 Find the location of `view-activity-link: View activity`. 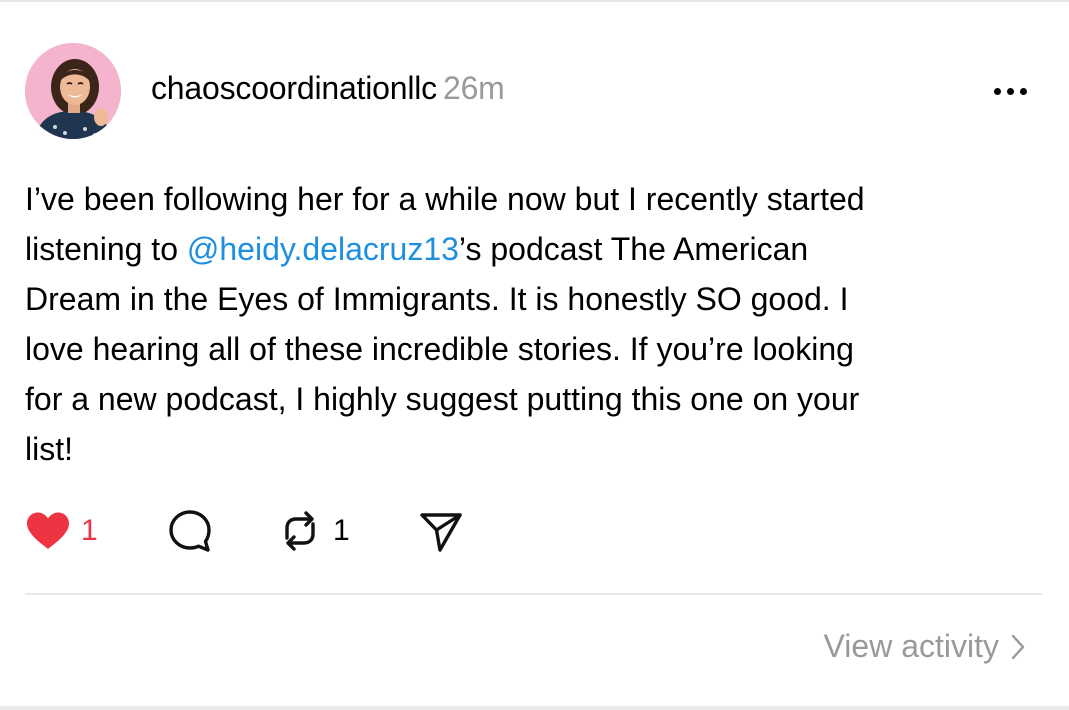

view-activity-link: View activity is located at coordinates (924, 646).